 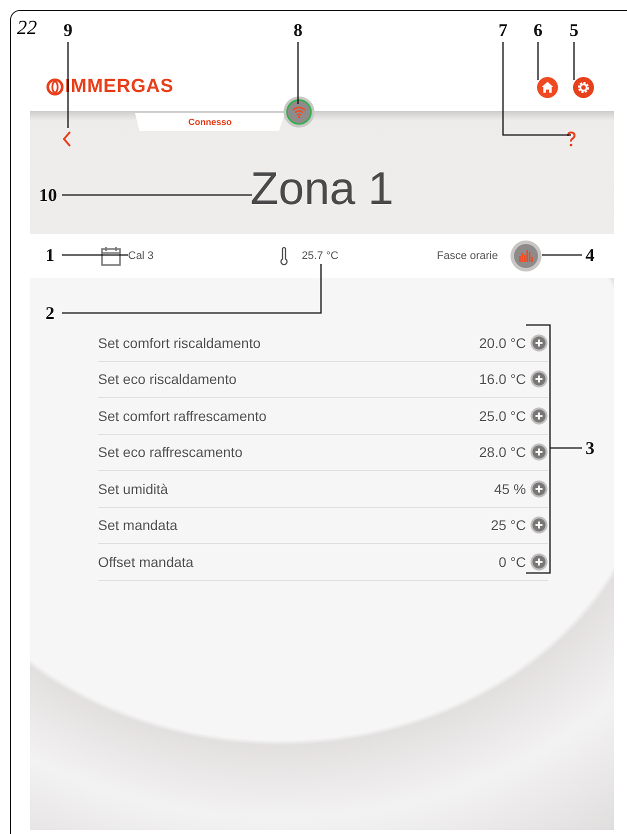 What do you see at coordinates (67, 139) in the screenshot?
I see `back-chevron-icon` at bounding box center [67, 139].